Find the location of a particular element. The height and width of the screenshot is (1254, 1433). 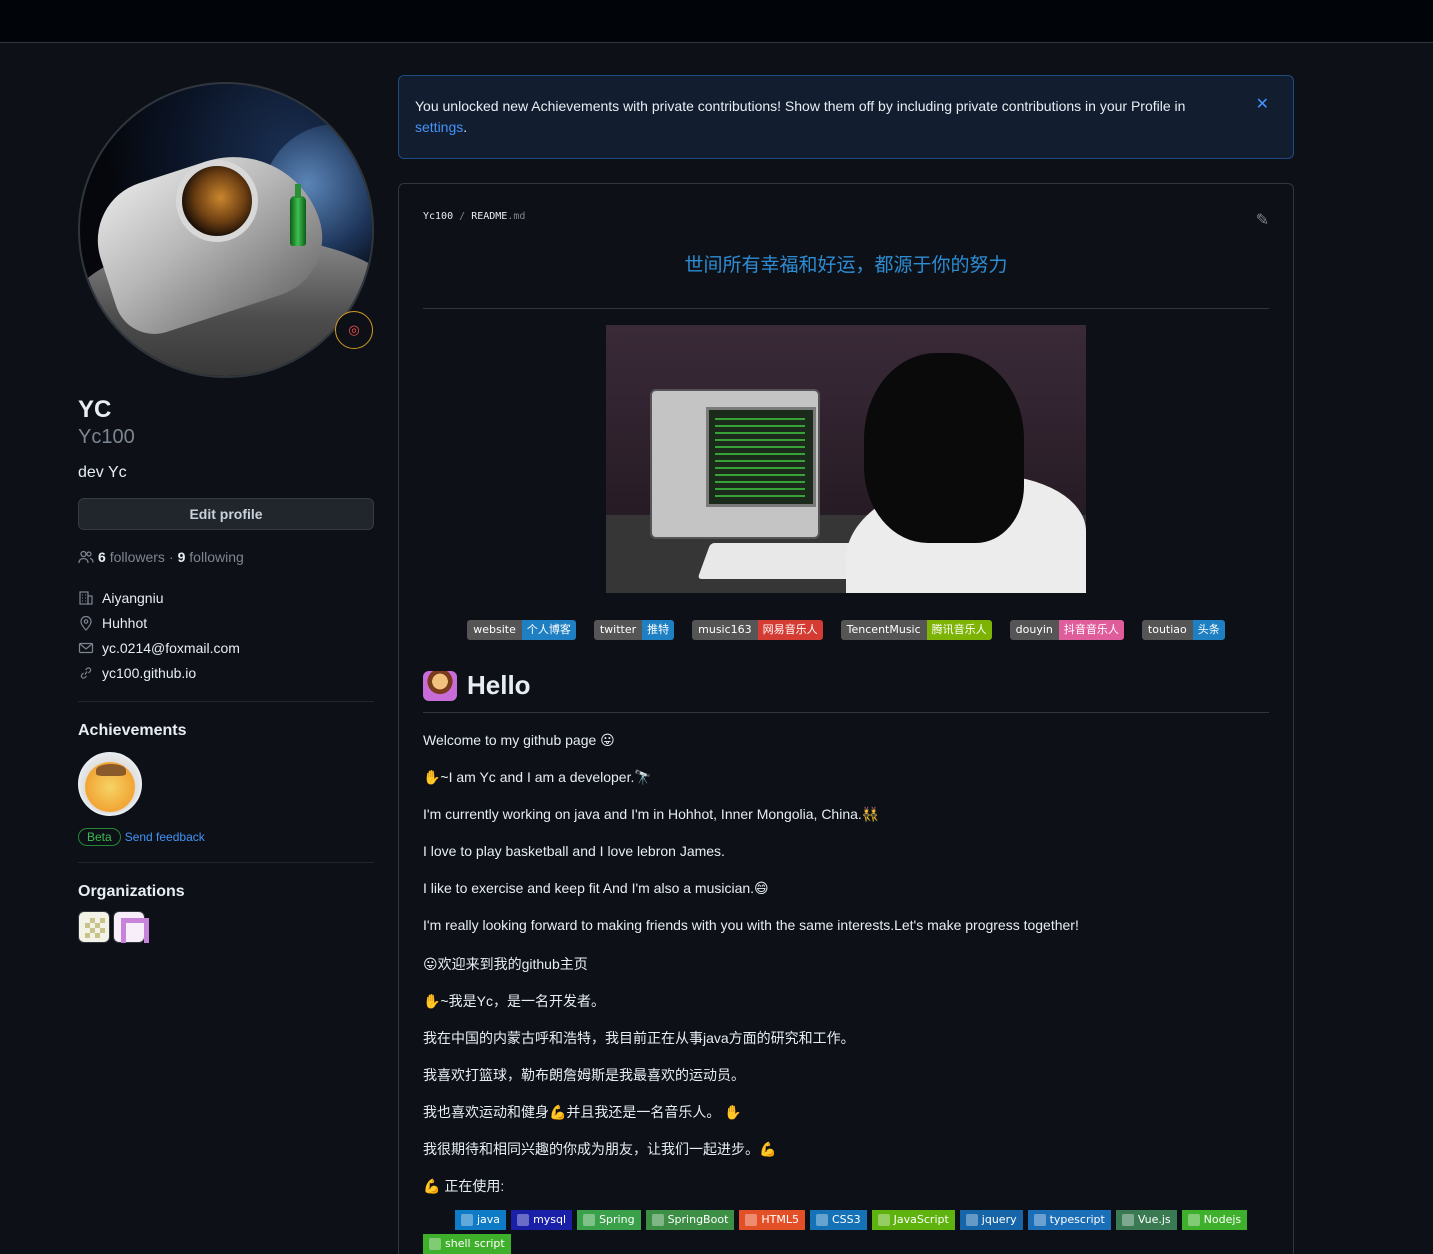

followers-link: 6 followers is located at coordinates (131, 557).